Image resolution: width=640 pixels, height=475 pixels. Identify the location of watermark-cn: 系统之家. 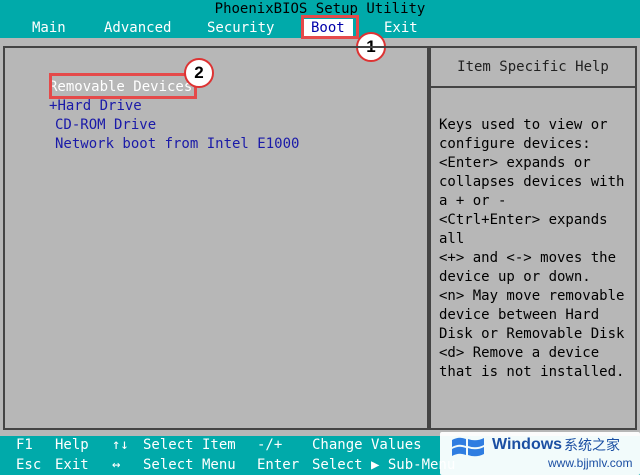
(592, 446).